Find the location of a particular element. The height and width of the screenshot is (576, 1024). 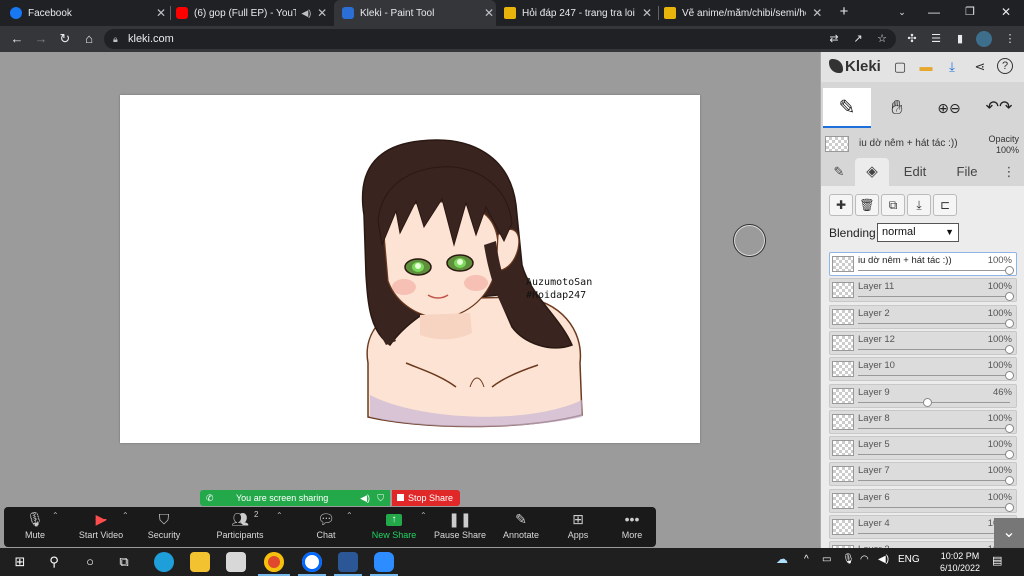

side-panel-icon: ▮ is located at coordinates (960, 39).